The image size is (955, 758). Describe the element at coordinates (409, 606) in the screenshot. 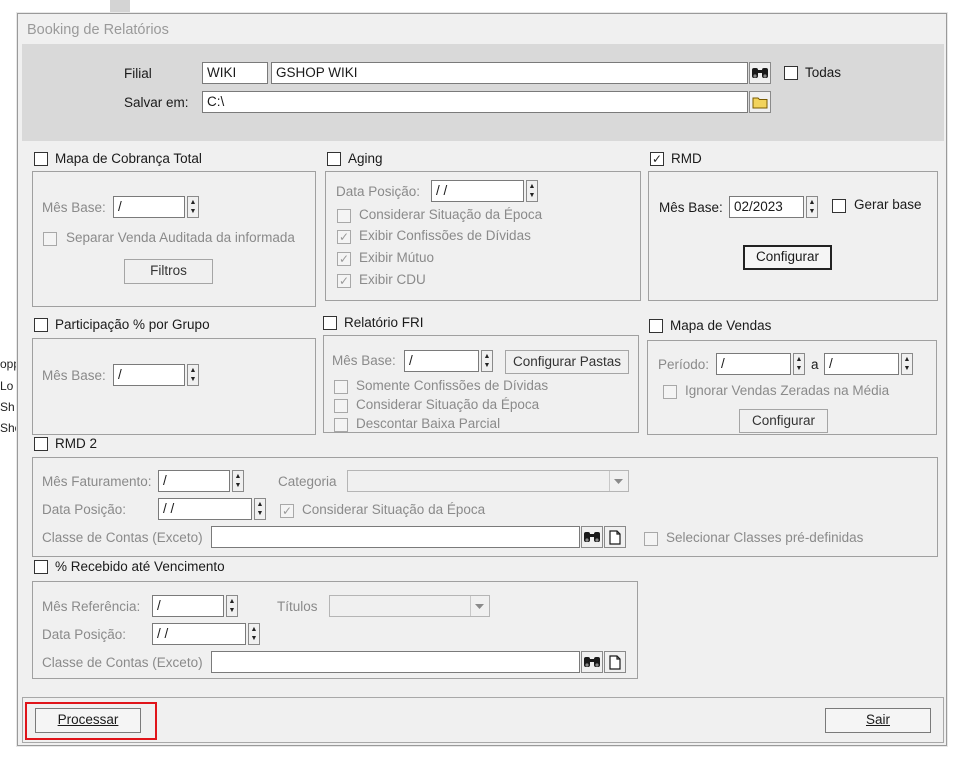

I see `titulos-select` at that location.